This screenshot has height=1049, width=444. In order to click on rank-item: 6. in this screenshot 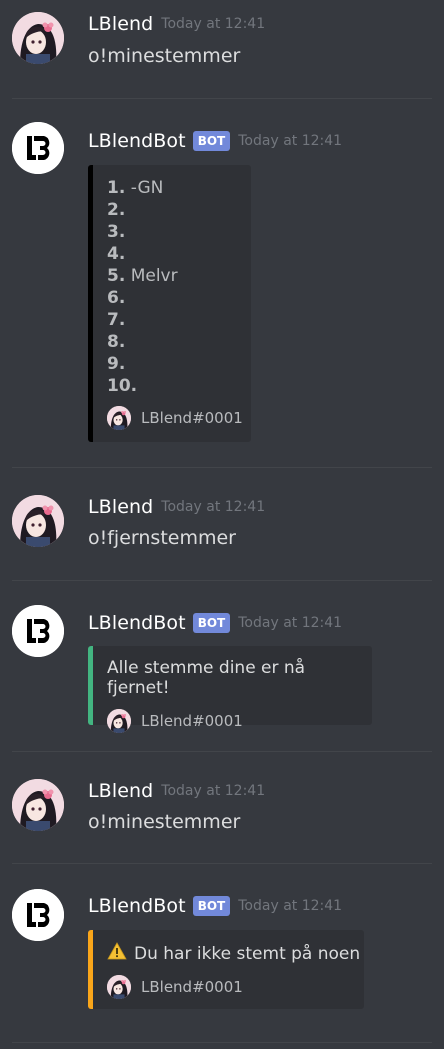, I will do `click(116, 298)`.